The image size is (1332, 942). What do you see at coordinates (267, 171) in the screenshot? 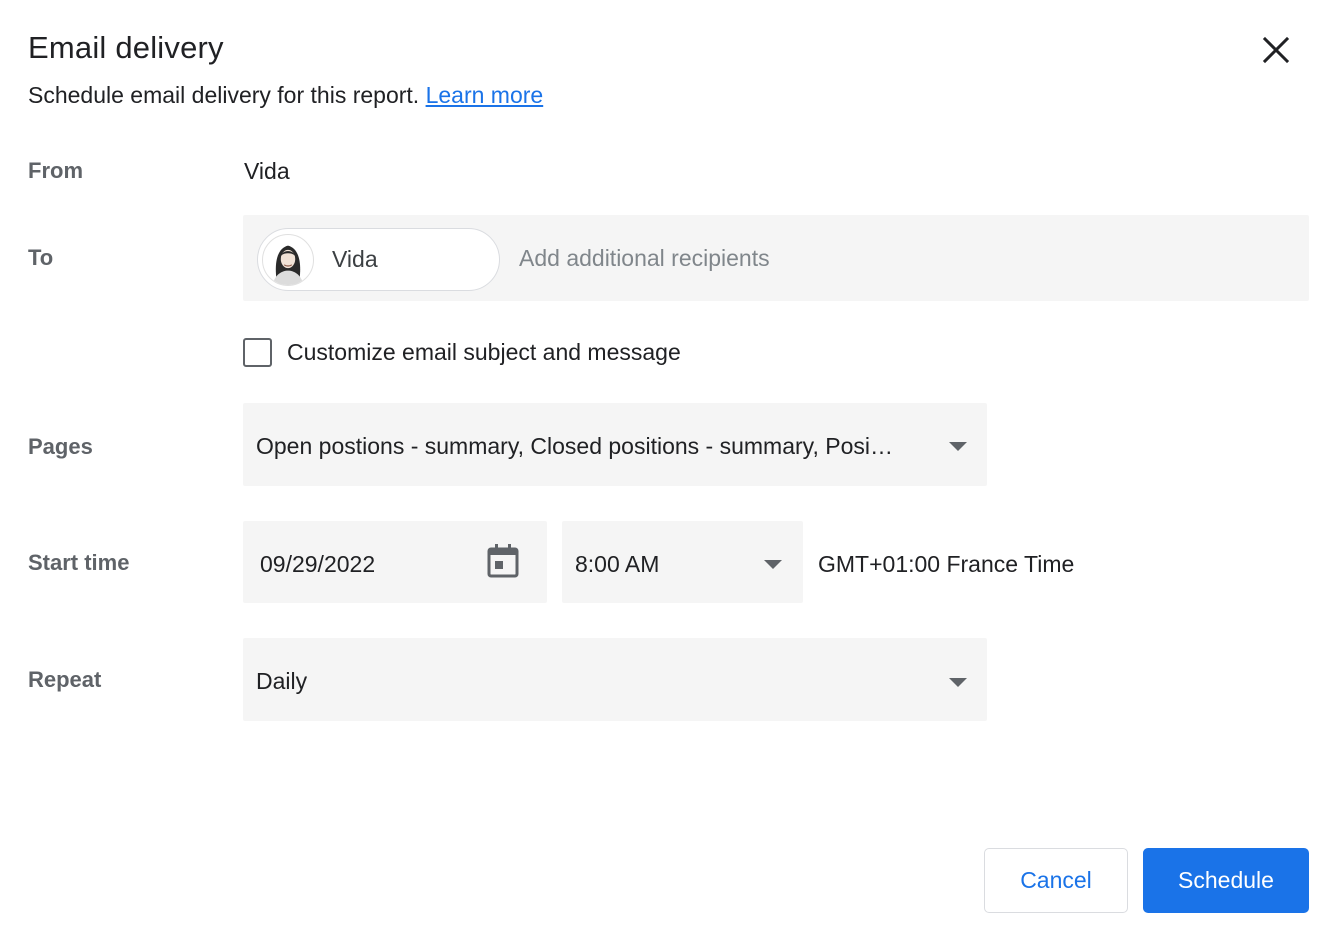
I see `from-value: Vida` at bounding box center [267, 171].